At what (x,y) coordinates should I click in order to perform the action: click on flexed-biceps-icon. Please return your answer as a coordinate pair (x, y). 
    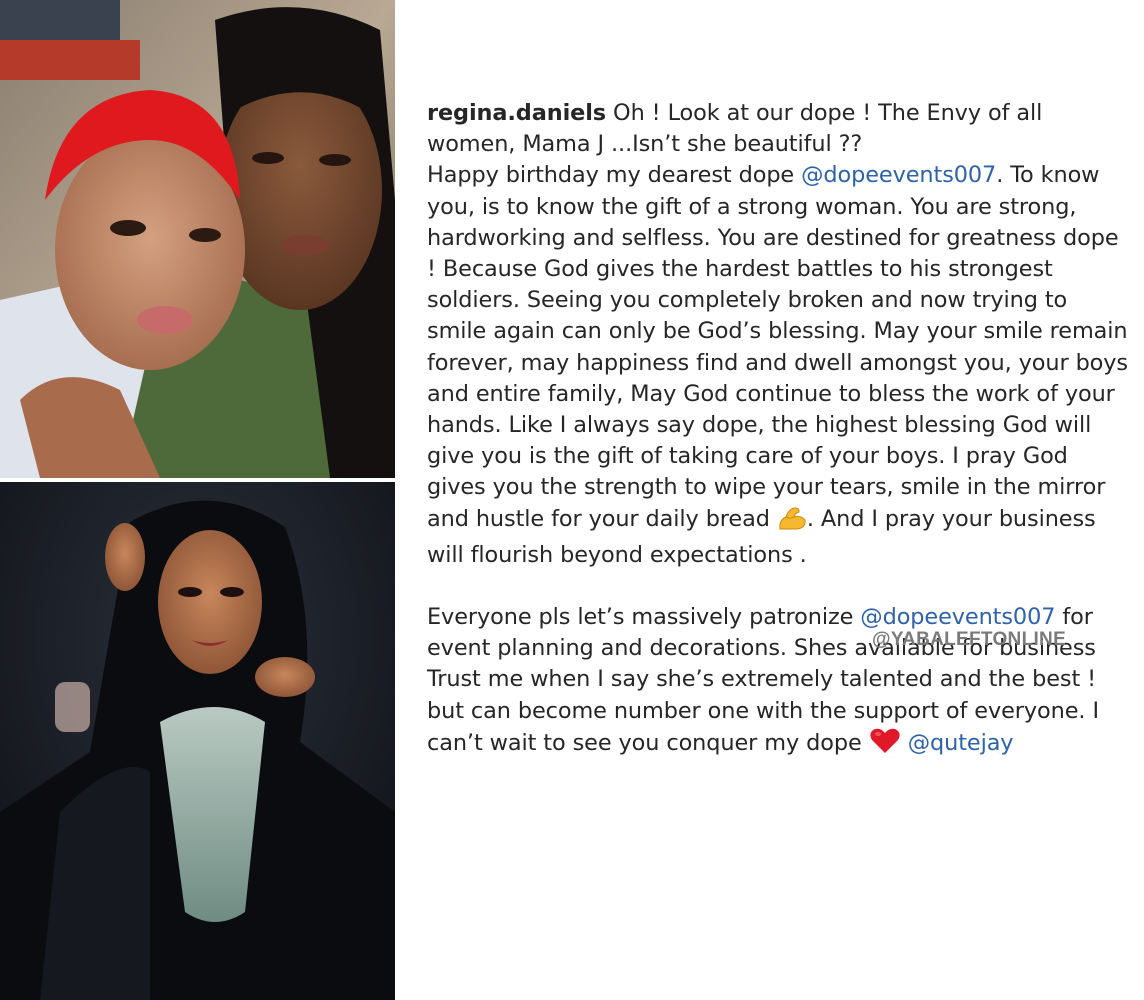
    Looking at the image, I should click on (792, 522).